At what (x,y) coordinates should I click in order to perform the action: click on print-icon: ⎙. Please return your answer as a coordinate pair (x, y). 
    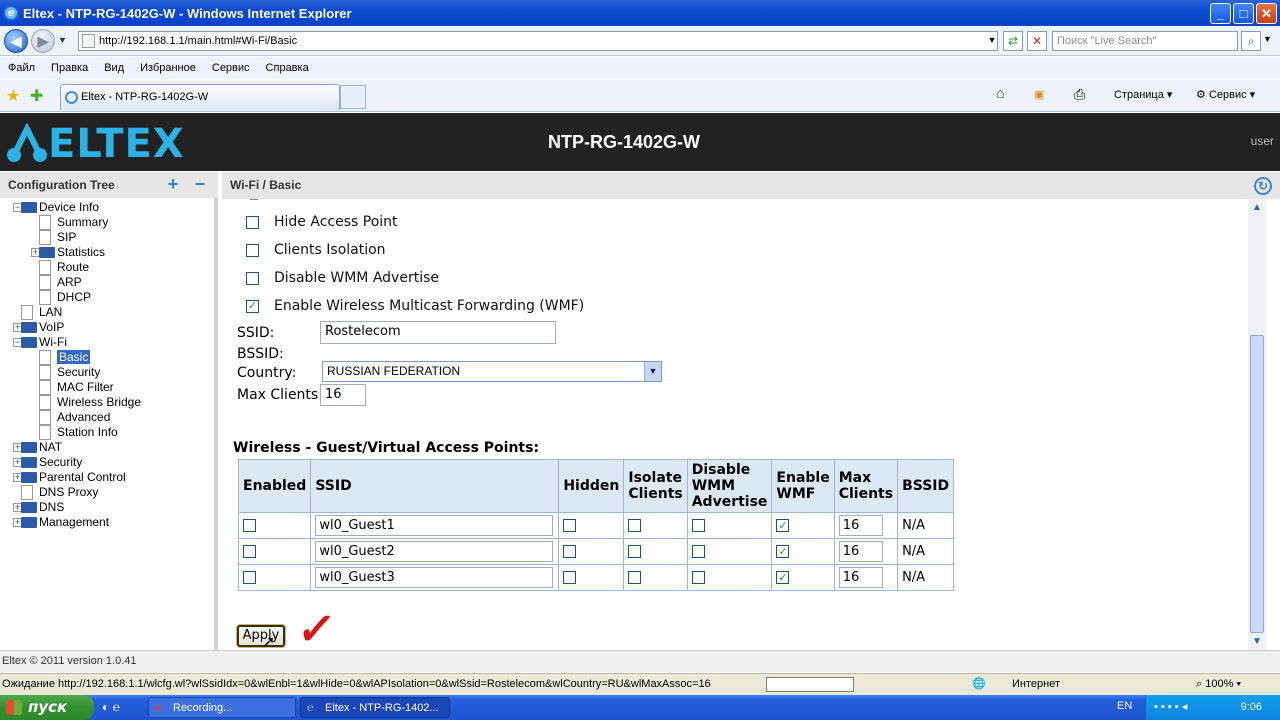
    Looking at the image, I should click on (1079, 94).